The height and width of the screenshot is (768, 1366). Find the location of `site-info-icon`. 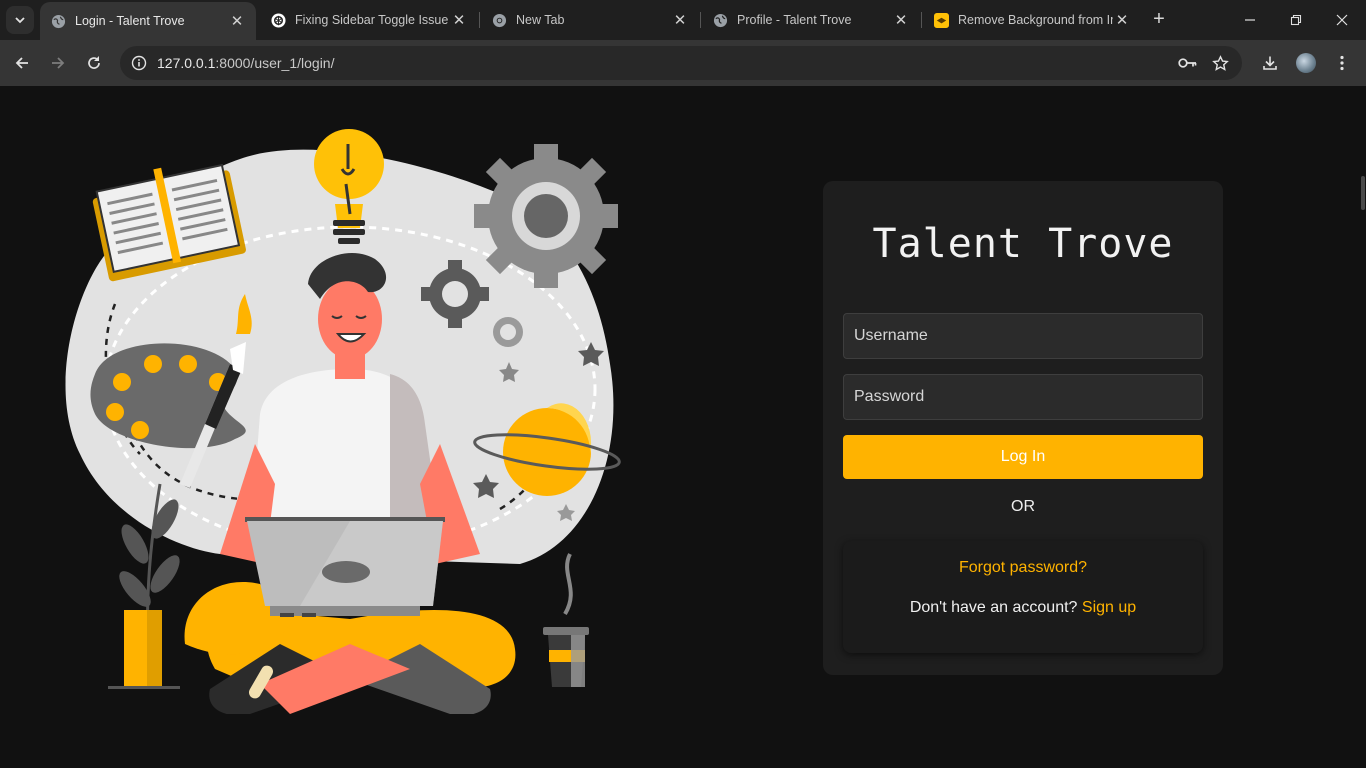

site-info-icon is located at coordinates (139, 63).